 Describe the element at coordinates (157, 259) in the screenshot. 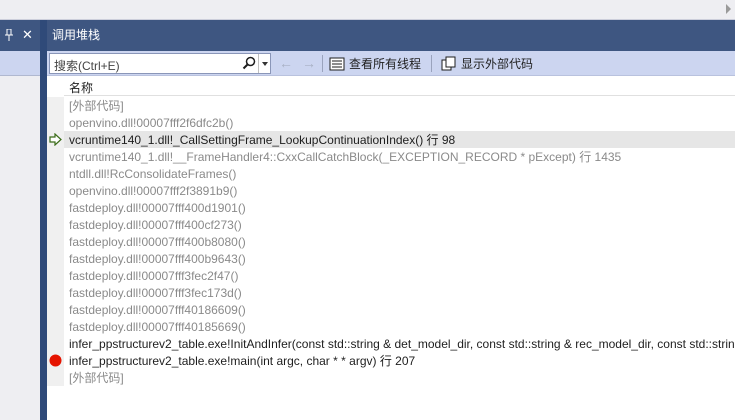

I see `stack-frame-name: fastdeploy.dll!00007fff400b9643()` at that location.